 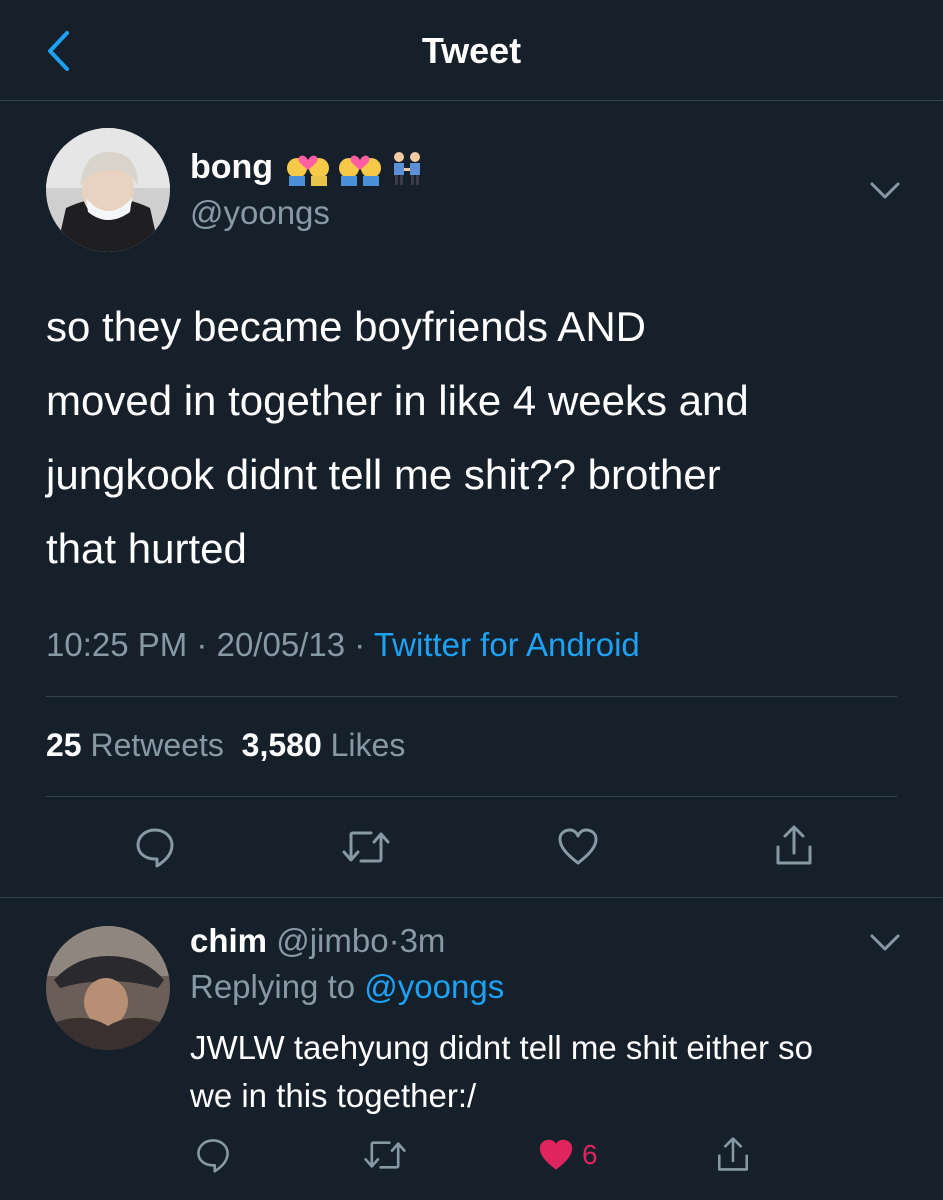 I want to click on reply-like-count: 6, so click(x=590, y=1154).